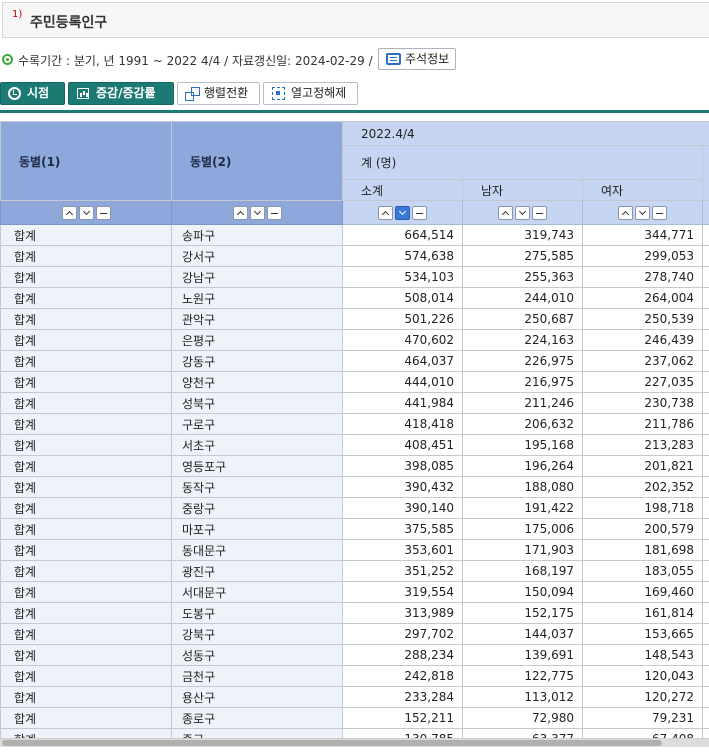  I want to click on cell-dim2: 강북구, so click(257, 634).